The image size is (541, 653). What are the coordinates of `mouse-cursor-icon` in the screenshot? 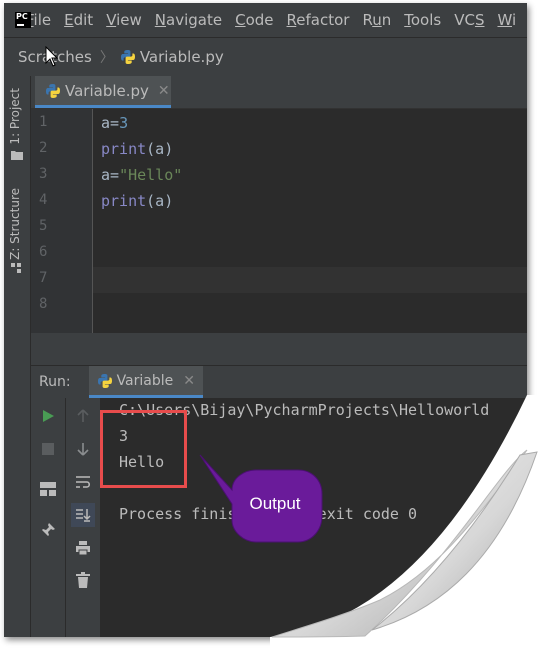 It's located at (52, 56).